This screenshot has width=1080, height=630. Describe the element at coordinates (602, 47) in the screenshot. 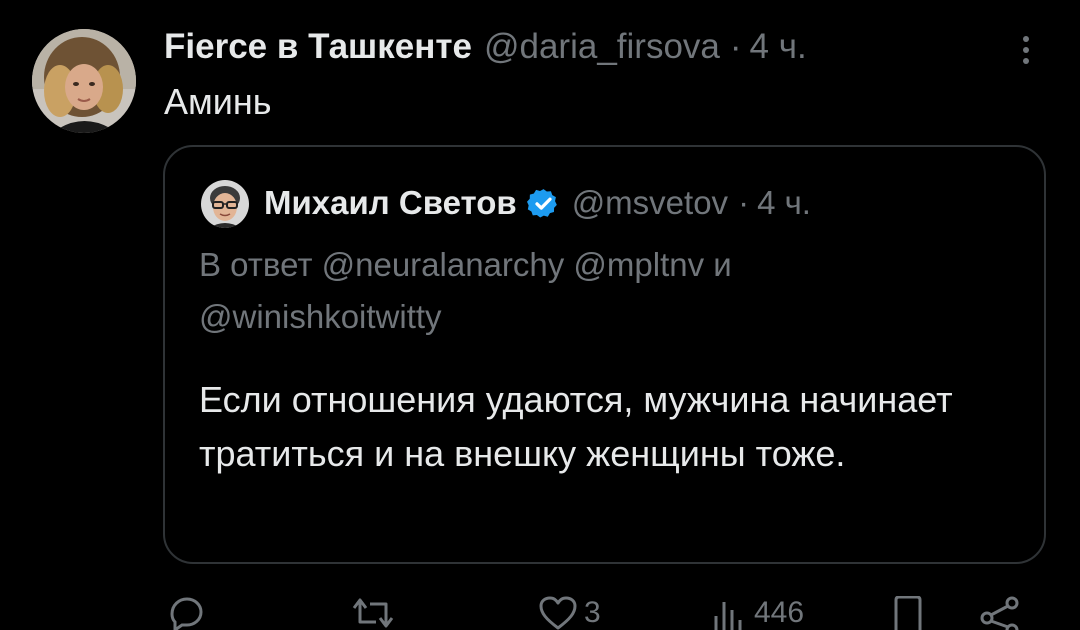

I see `author-handle: @daria_firsova` at that location.